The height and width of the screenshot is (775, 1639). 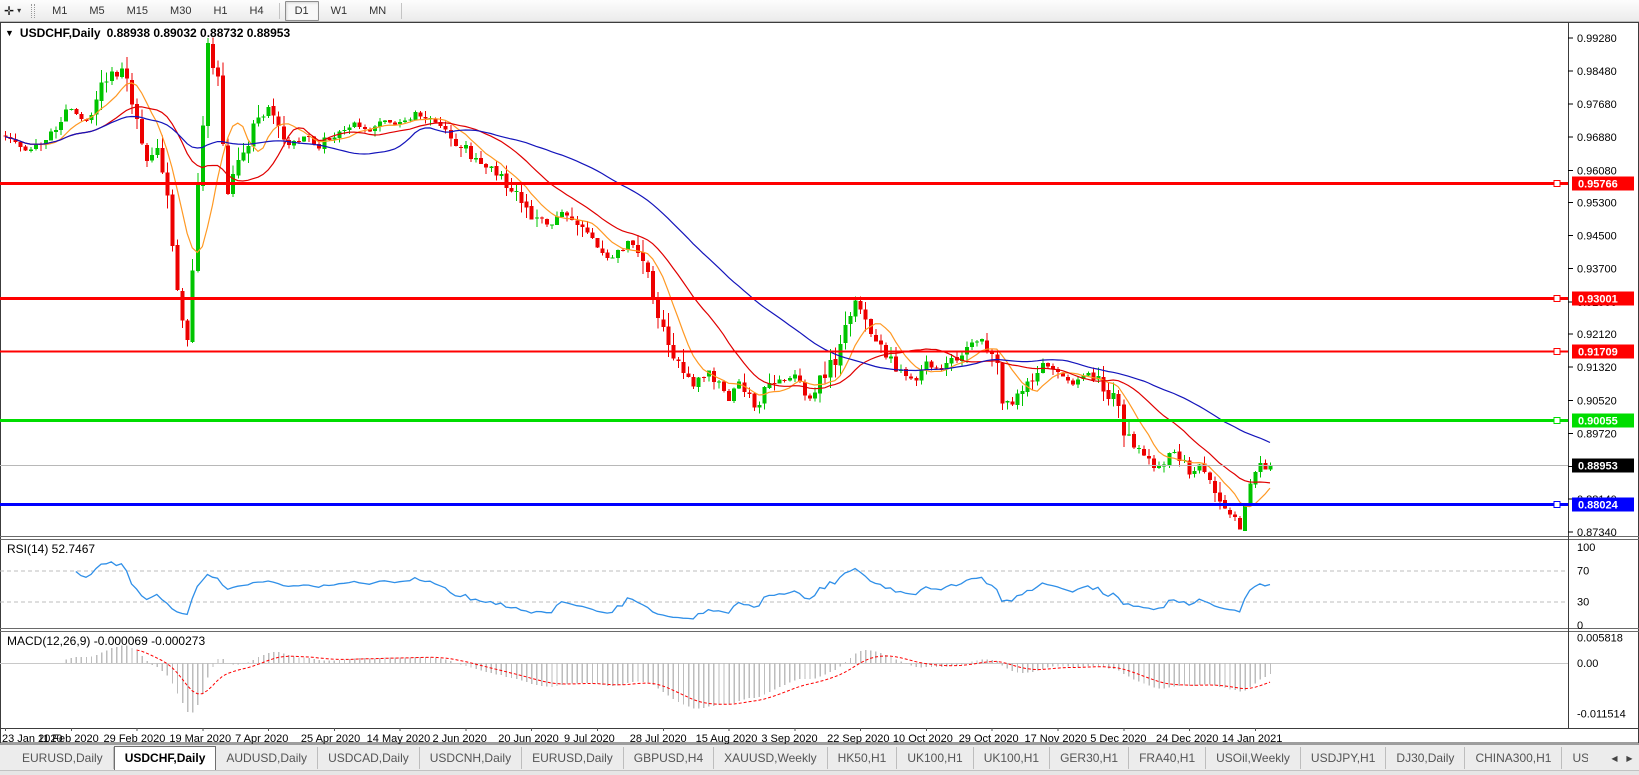 I want to click on timeframe-buttons: M1 M5 M15 M30 H1 H4 D1 W1 MN, so click(x=223, y=10).